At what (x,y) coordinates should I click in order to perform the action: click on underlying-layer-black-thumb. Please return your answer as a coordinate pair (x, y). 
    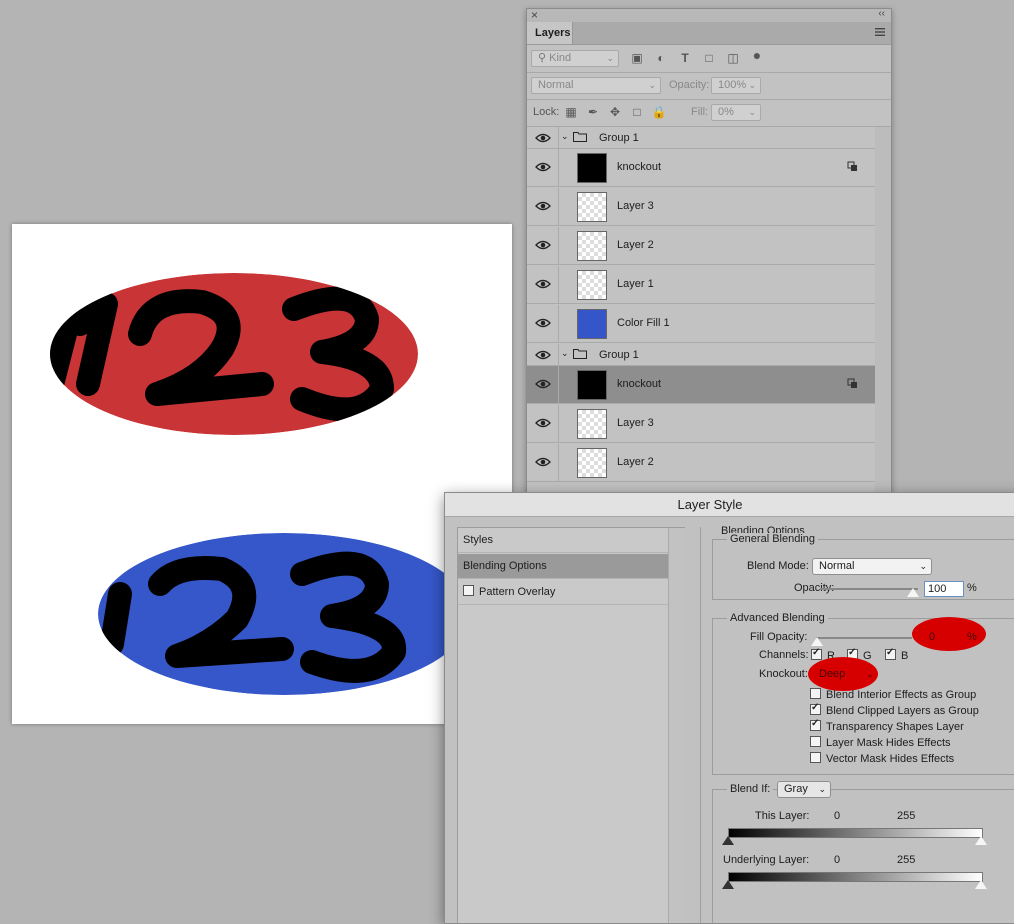
    Looking at the image, I should click on (728, 884).